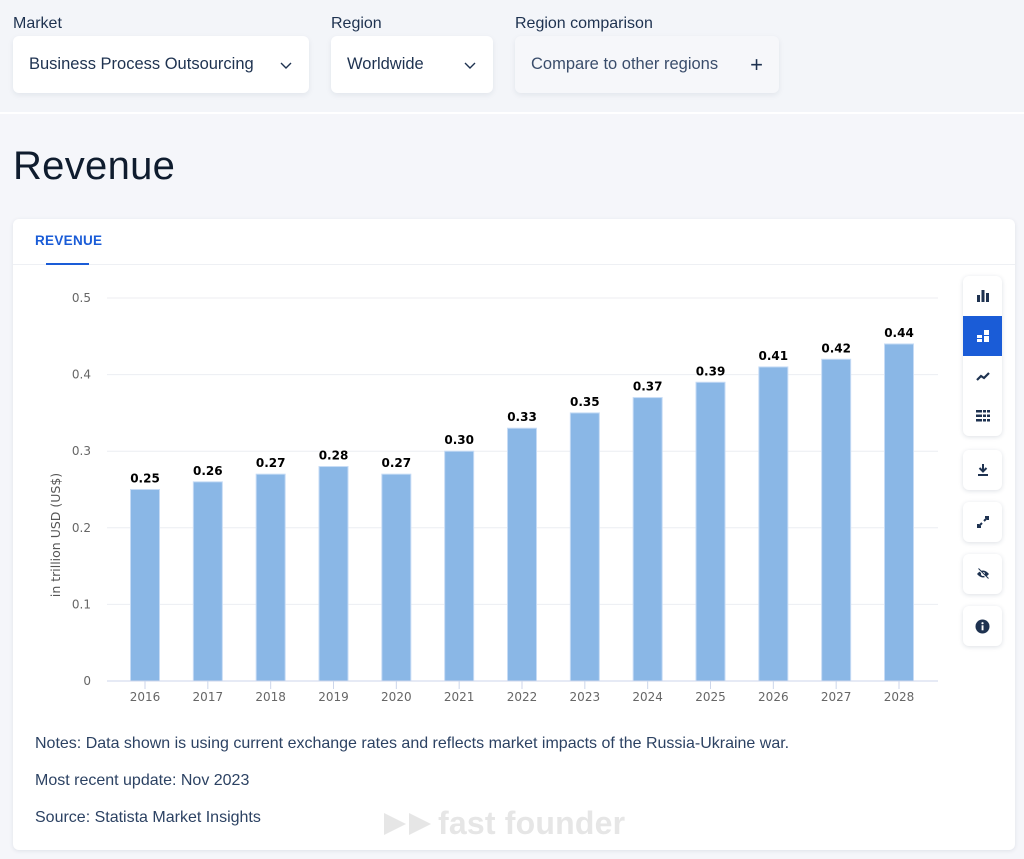  I want to click on fullscreen-button, so click(982, 522).